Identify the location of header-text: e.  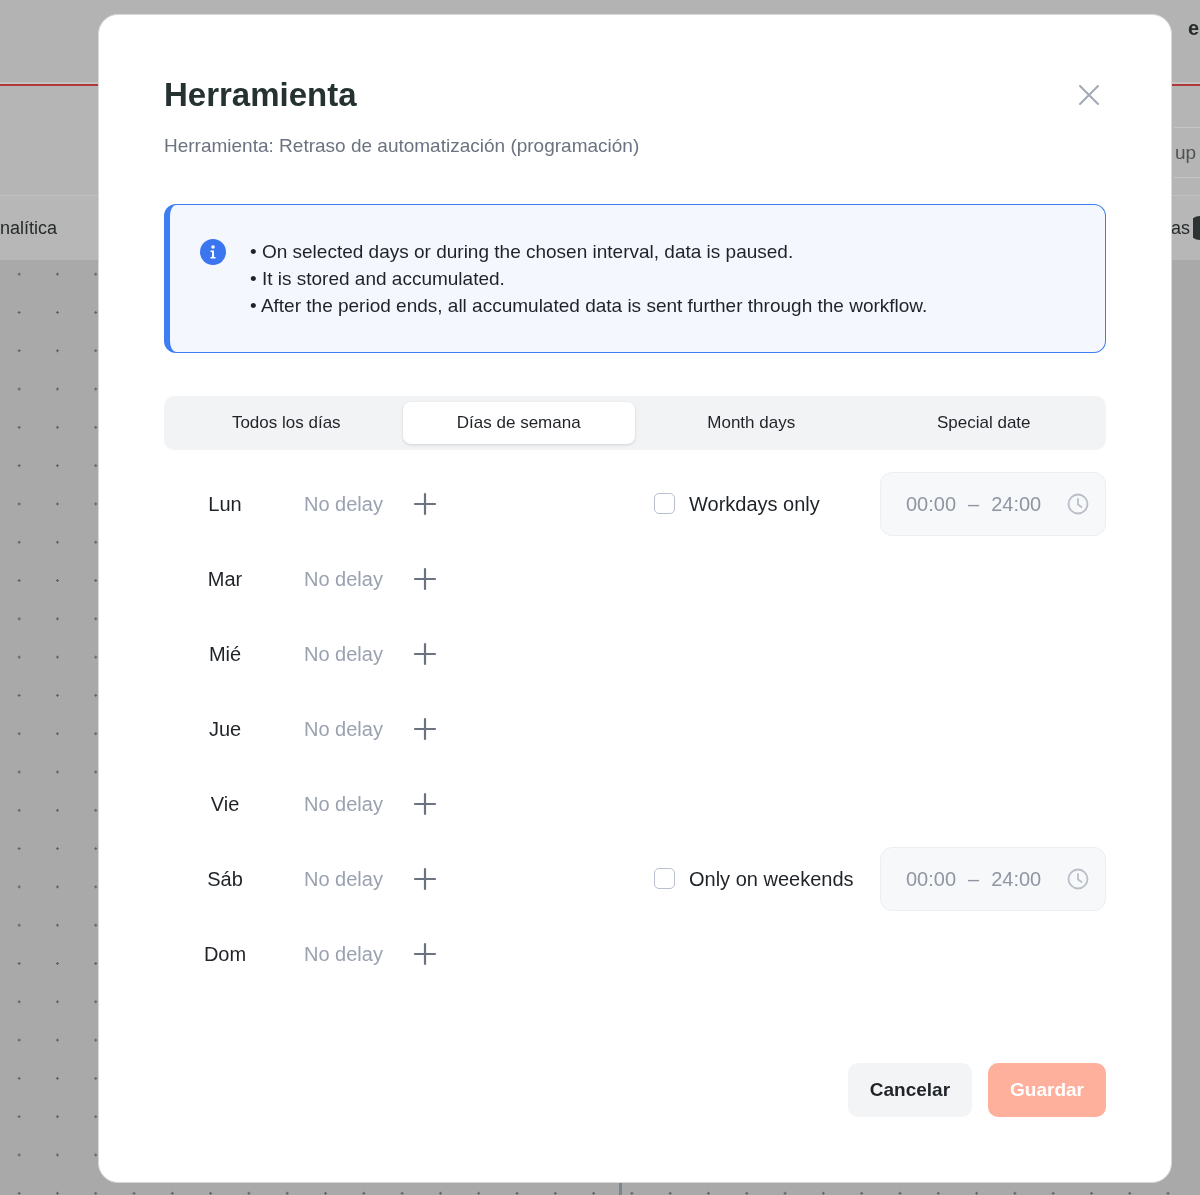
(1193, 28).